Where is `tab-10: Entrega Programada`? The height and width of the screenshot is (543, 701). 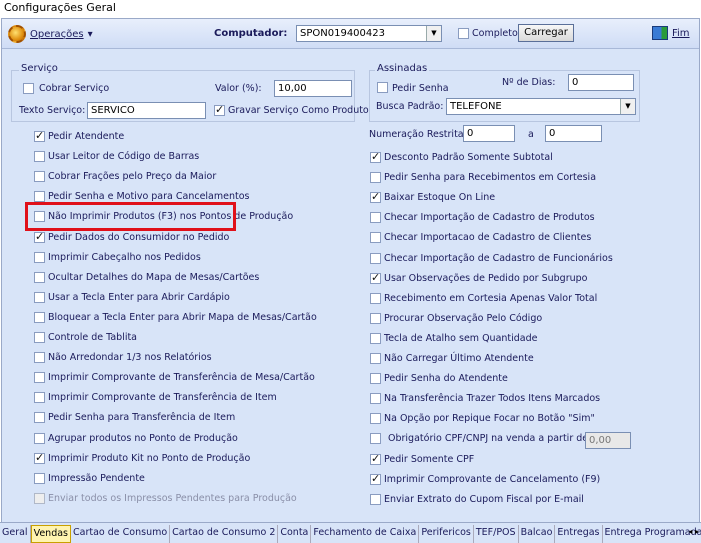 tab-10: Entrega Programada is located at coordinates (652, 534).